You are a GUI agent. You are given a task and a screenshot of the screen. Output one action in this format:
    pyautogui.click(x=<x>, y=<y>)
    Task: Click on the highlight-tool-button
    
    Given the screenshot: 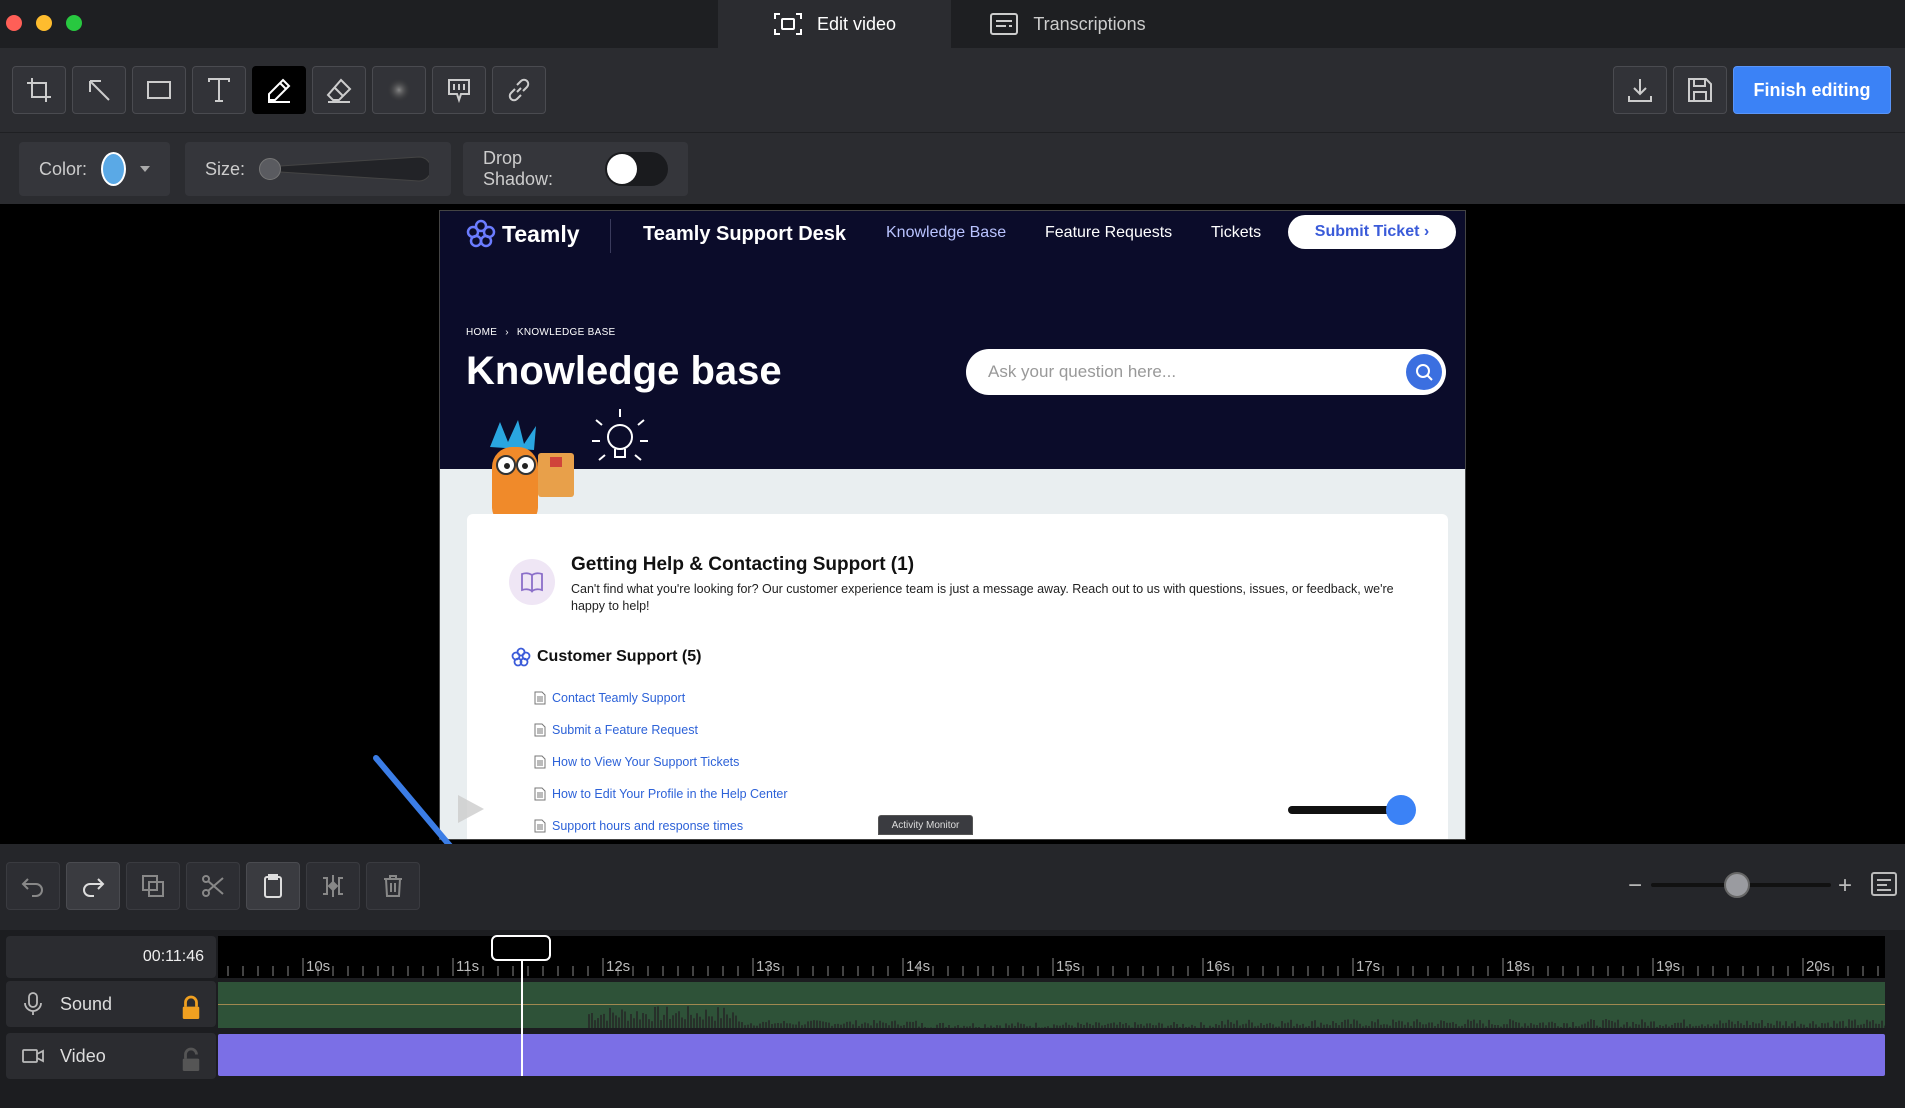 What is the action you would take?
    pyautogui.click(x=459, y=90)
    